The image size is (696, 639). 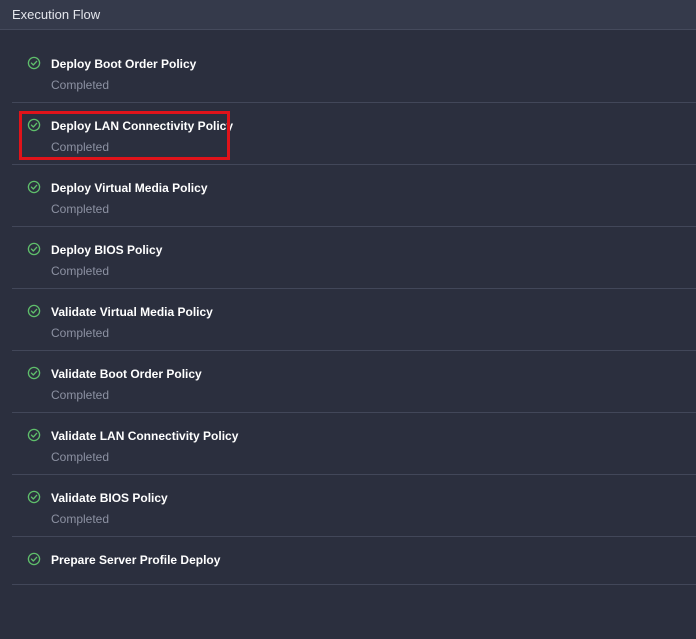 I want to click on execution-step: Deploy Virtual Media Policy Completed, so click(x=354, y=196).